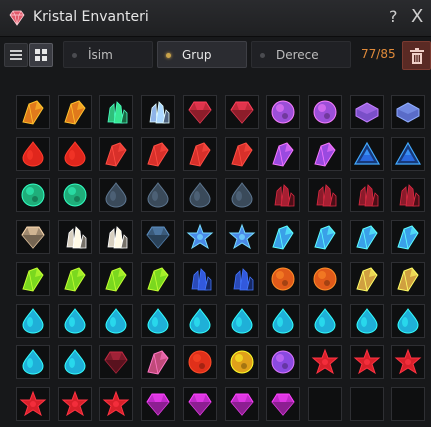 This screenshot has width=431, height=427. I want to click on sort-tab-isim: İsim, so click(108, 54).